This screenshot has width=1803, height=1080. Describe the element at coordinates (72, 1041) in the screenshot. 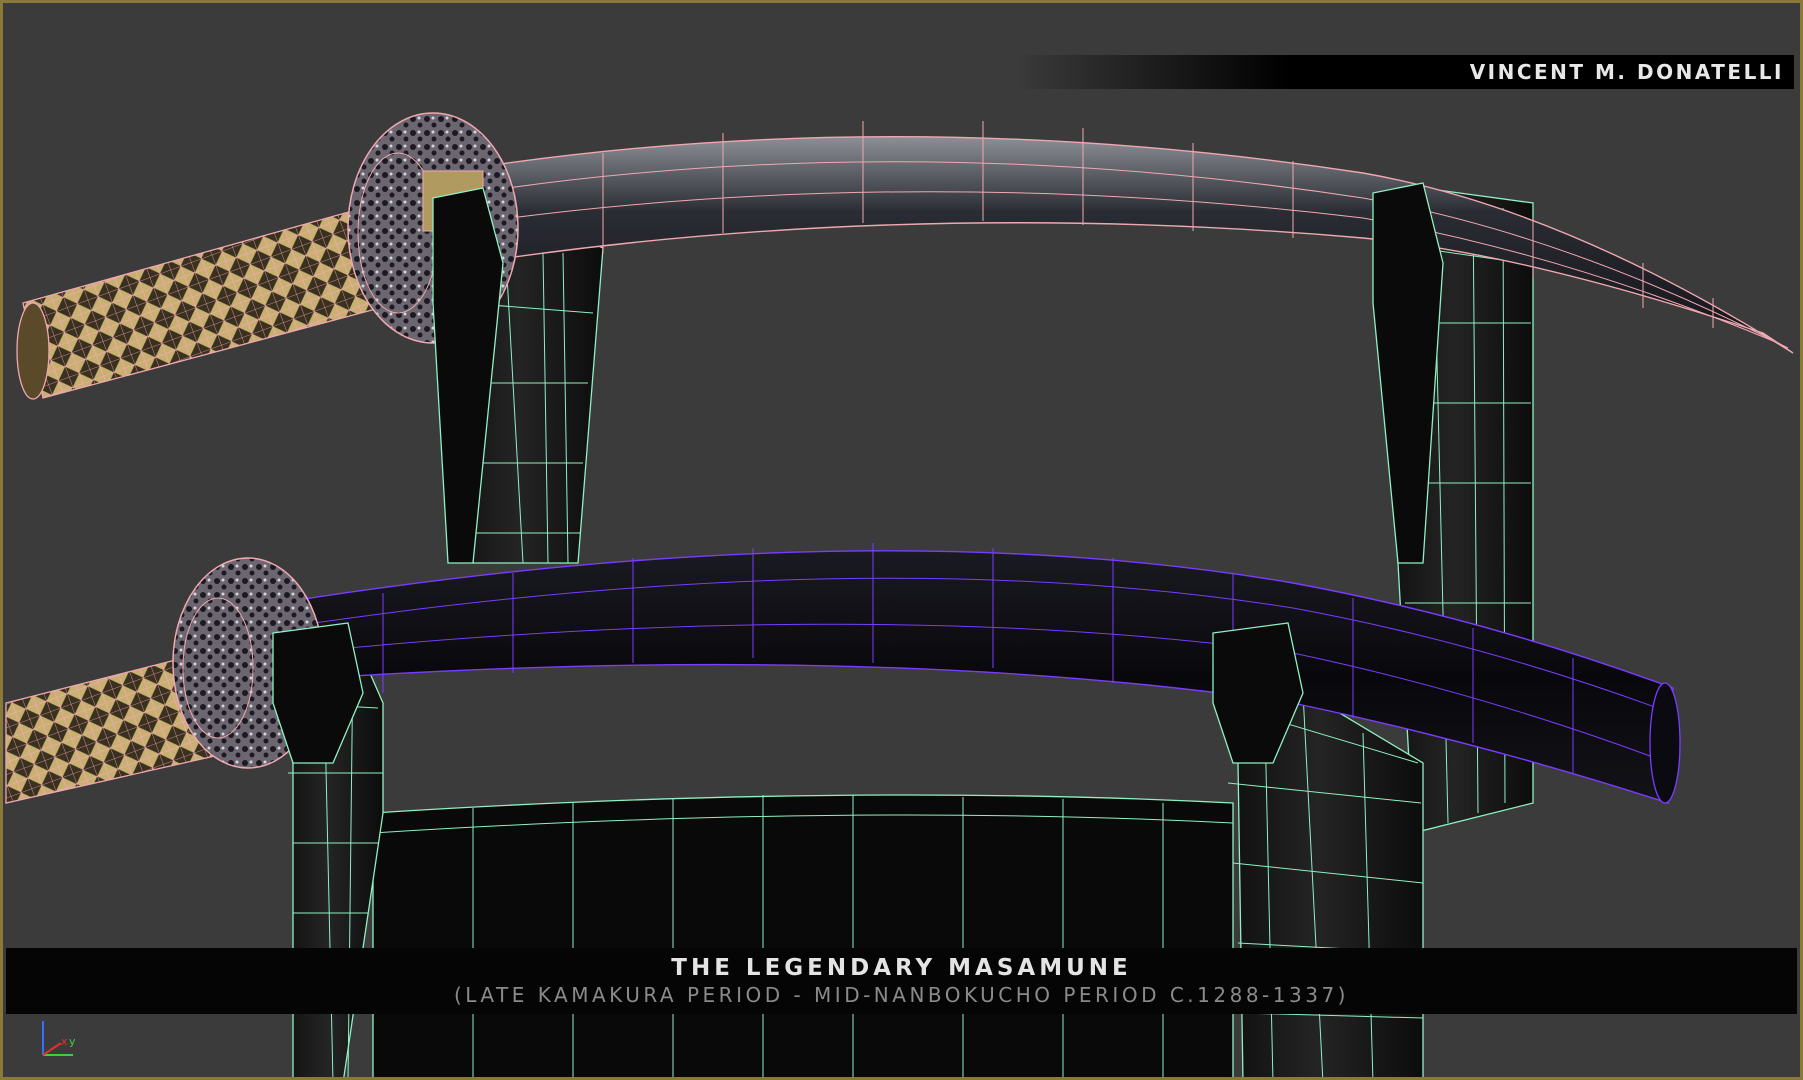

I see `axis-y-label: y` at that location.